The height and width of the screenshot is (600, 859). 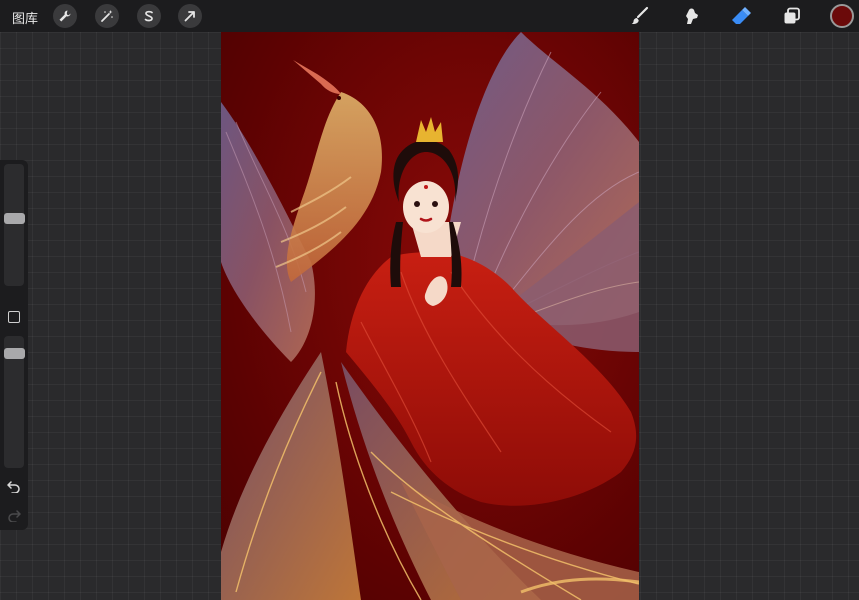 I want to click on wrench-icon, so click(x=65, y=16).